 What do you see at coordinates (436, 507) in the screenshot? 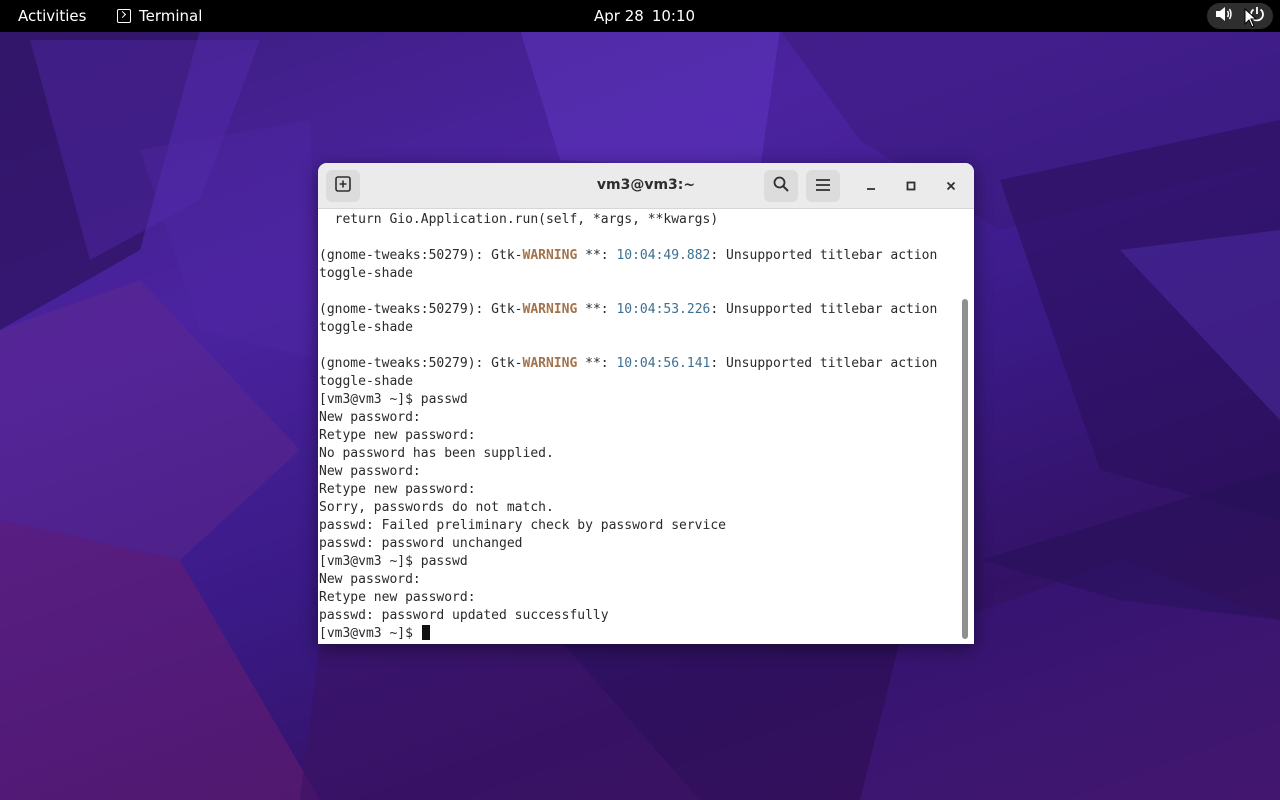
I see `terminal-line: Sorry, passwords do not match.` at bounding box center [436, 507].